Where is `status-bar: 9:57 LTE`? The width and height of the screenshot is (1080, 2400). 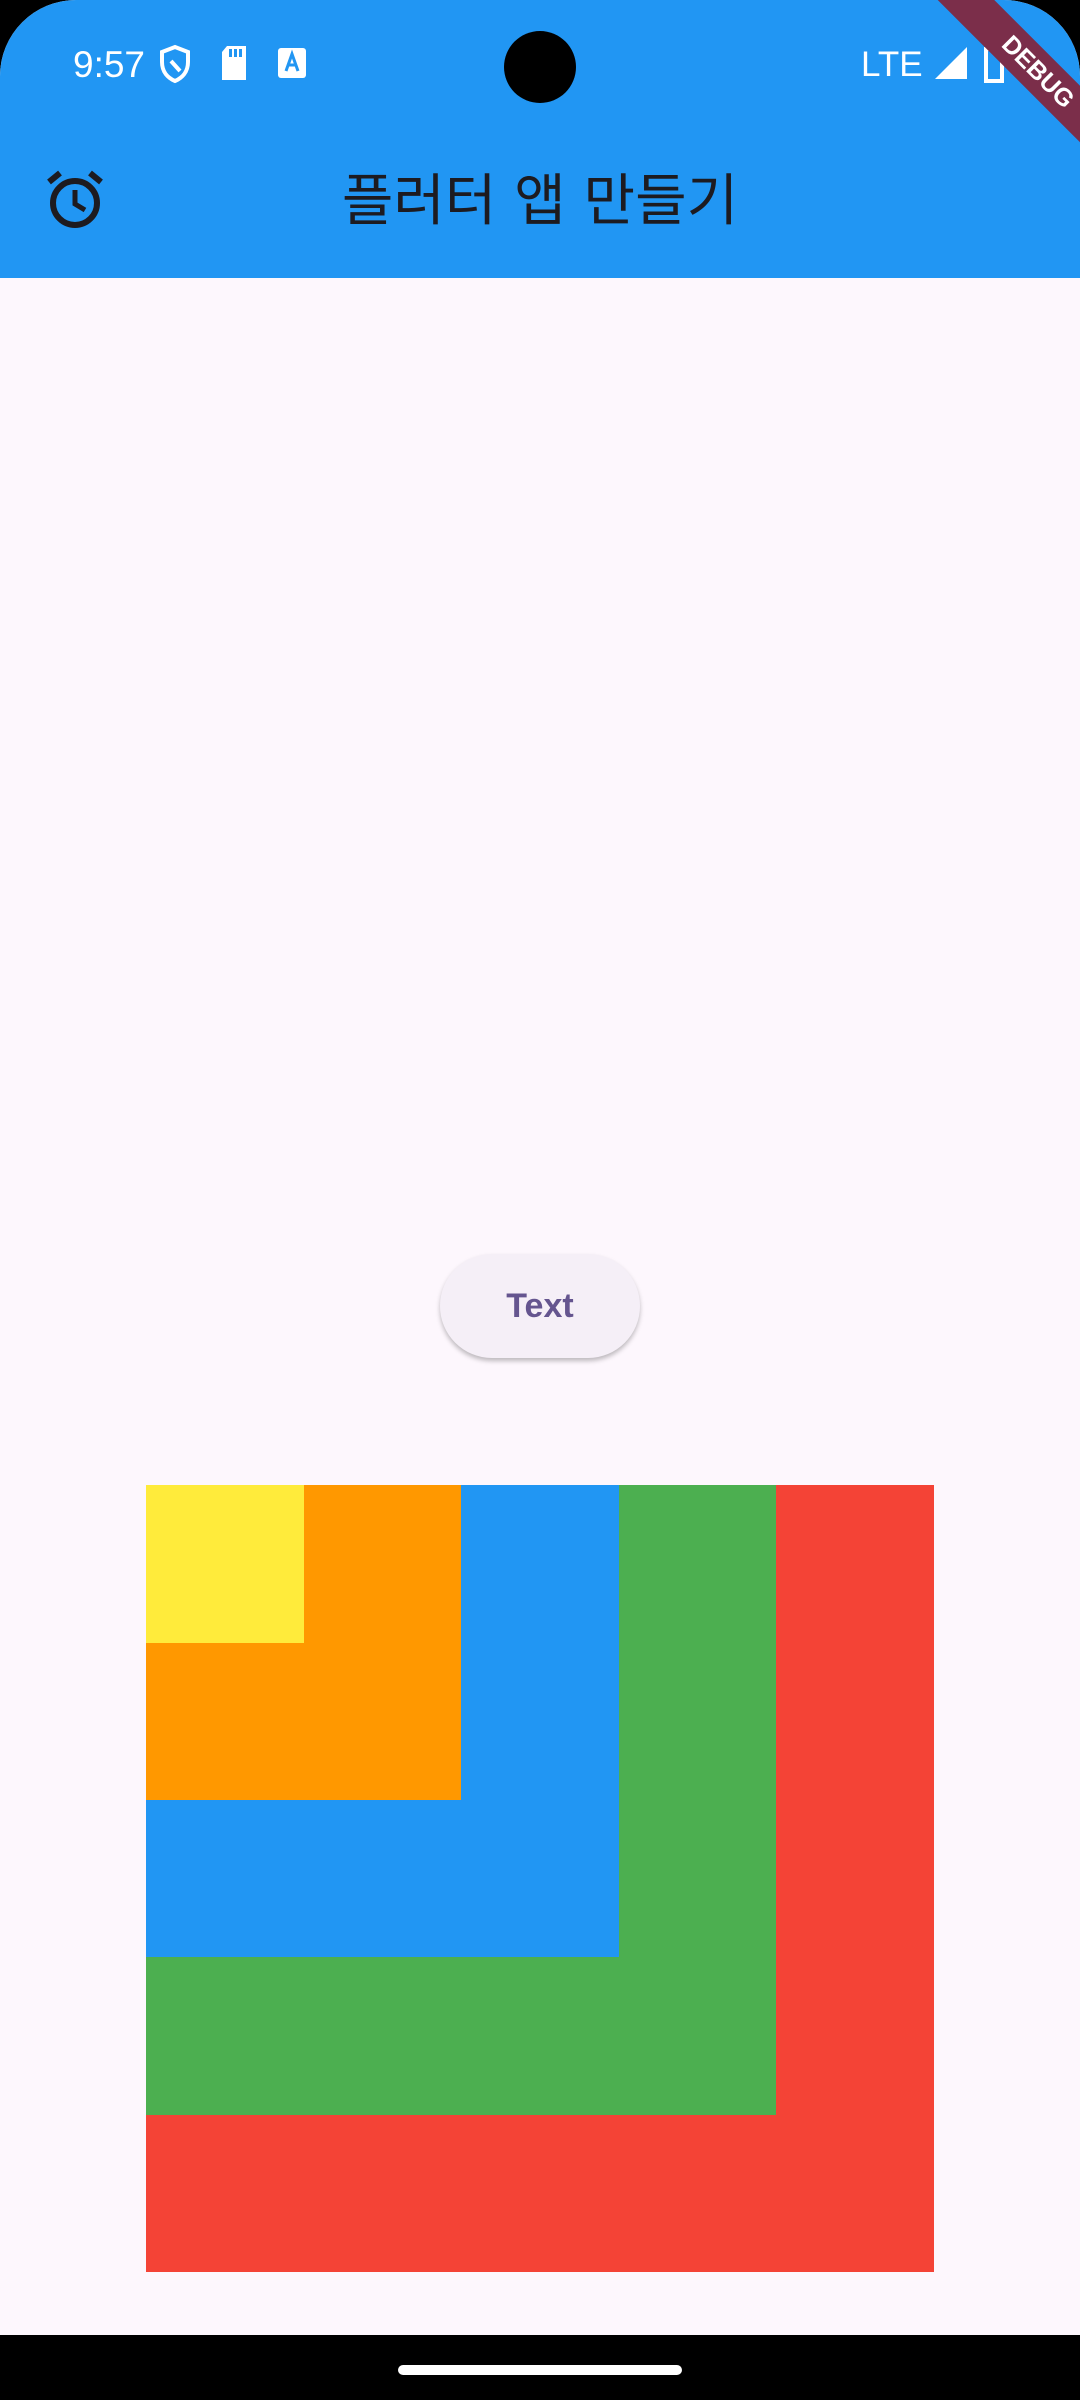
status-bar: 9:57 LTE is located at coordinates (540, 66).